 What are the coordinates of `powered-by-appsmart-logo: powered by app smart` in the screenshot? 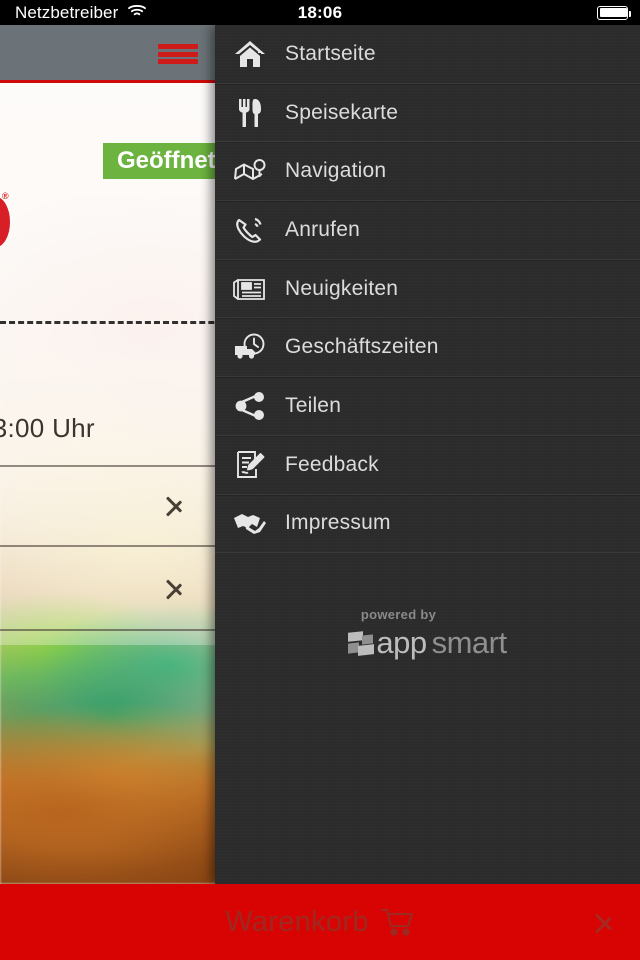 It's located at (427, 634).